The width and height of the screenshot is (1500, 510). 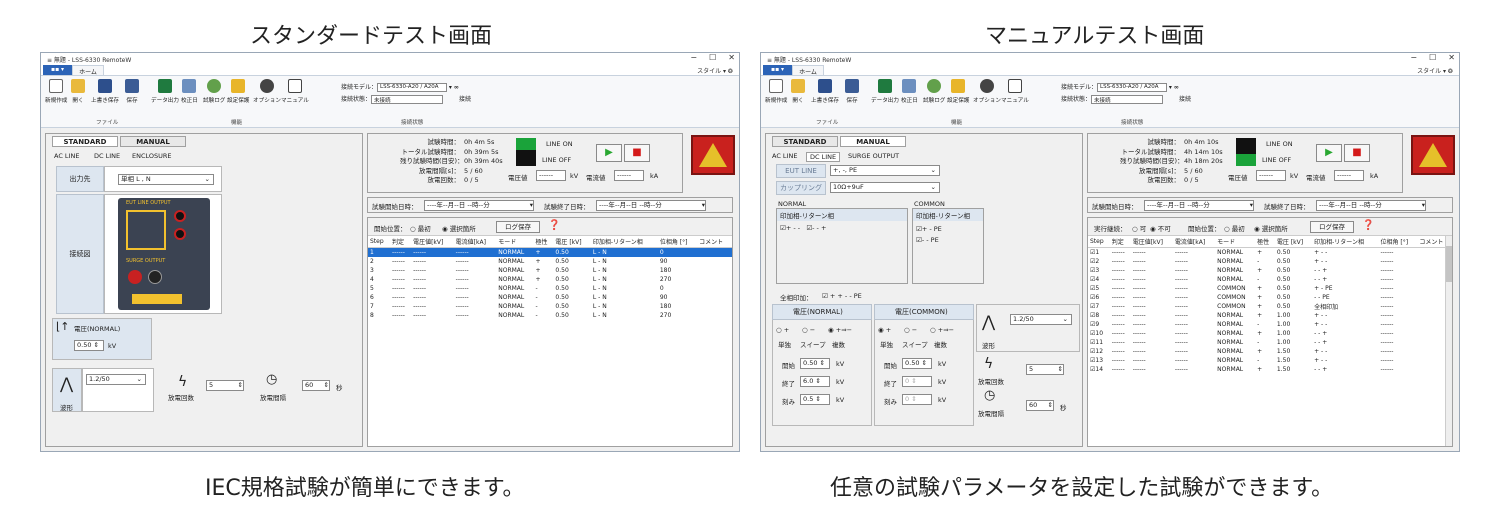 I want to click on table-row: 4 ------ ------ ------ NORMAL +0.50 L - N 270, so click(x=550, y=279).